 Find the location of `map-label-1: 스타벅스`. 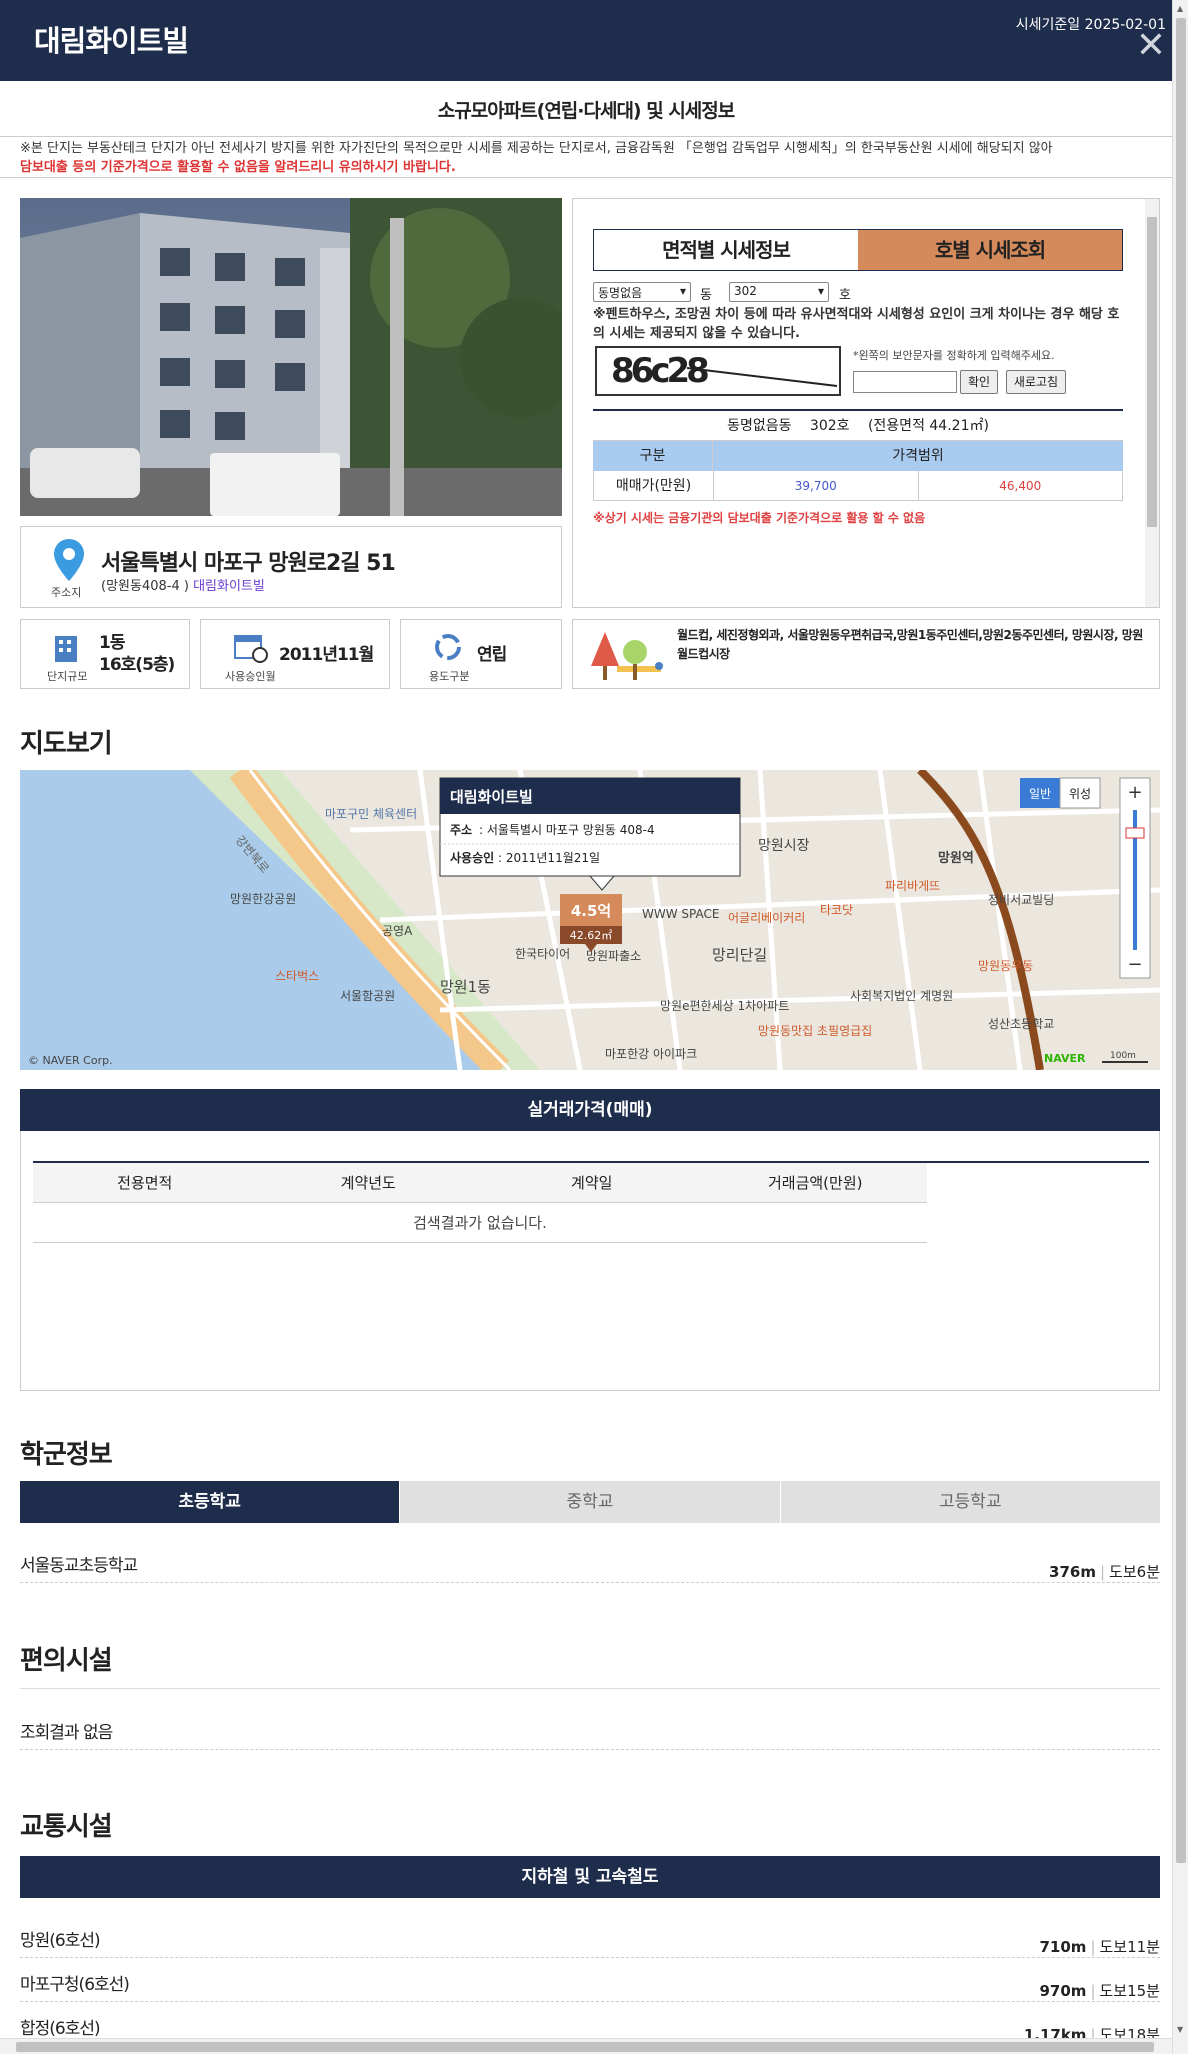

map-label-1: 스타벅스 is located at coordinates (297, 976).